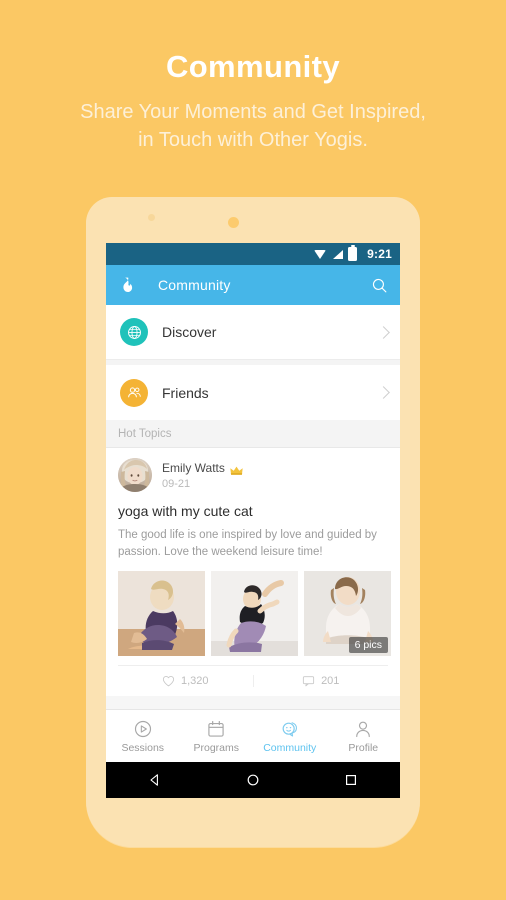 The height and width of the screenshot is (900, 506). I want to click on tab-sessions: Sessions, so click(143, 736).